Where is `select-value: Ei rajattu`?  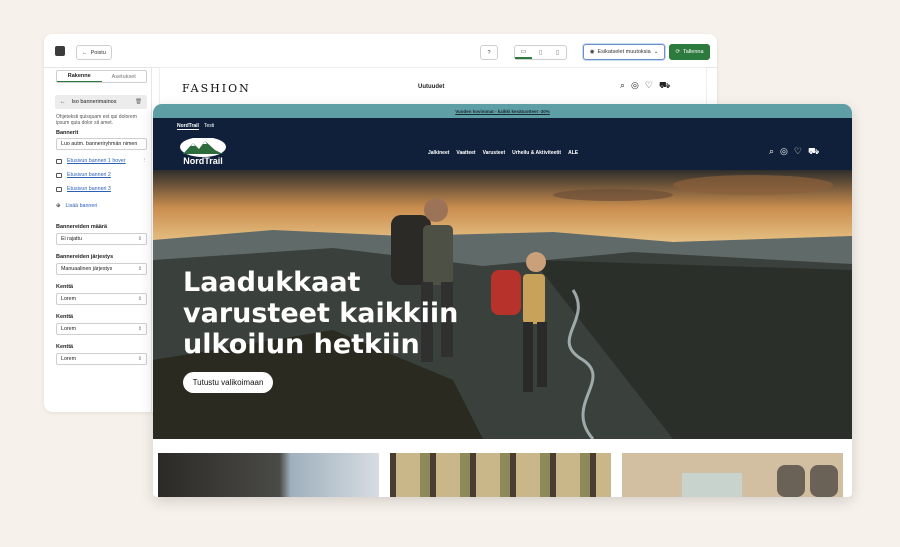 select-value: Ei rajattu is located at coordinates (71, 239).